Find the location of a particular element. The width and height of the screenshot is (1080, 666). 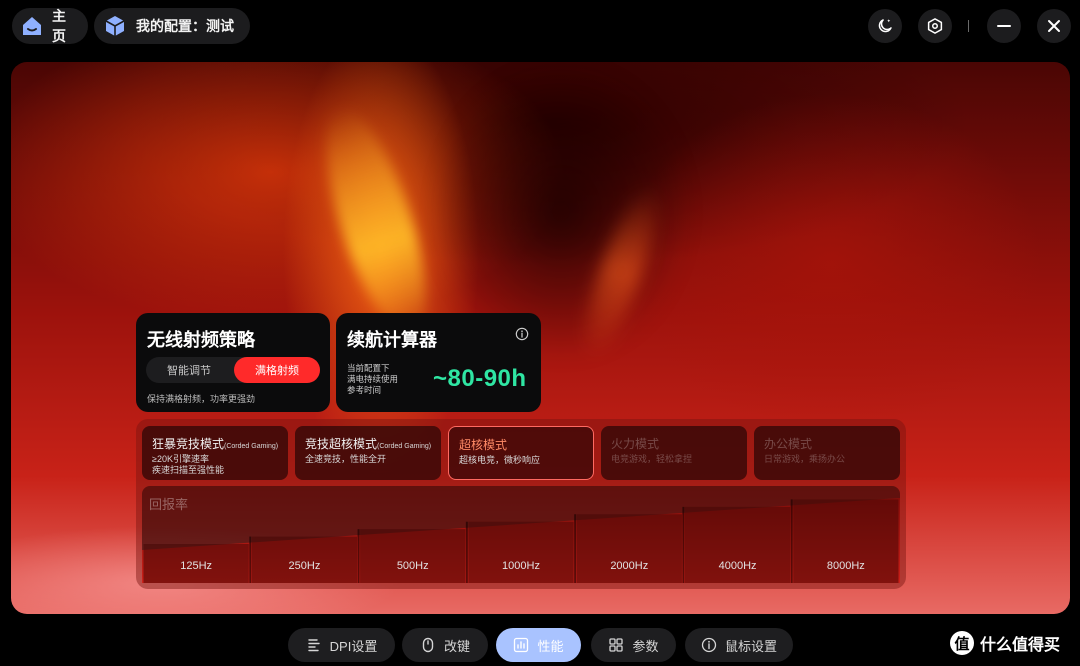

mode-desc: 超核电竞，微秒响应 is located at coordinates (500, 460).